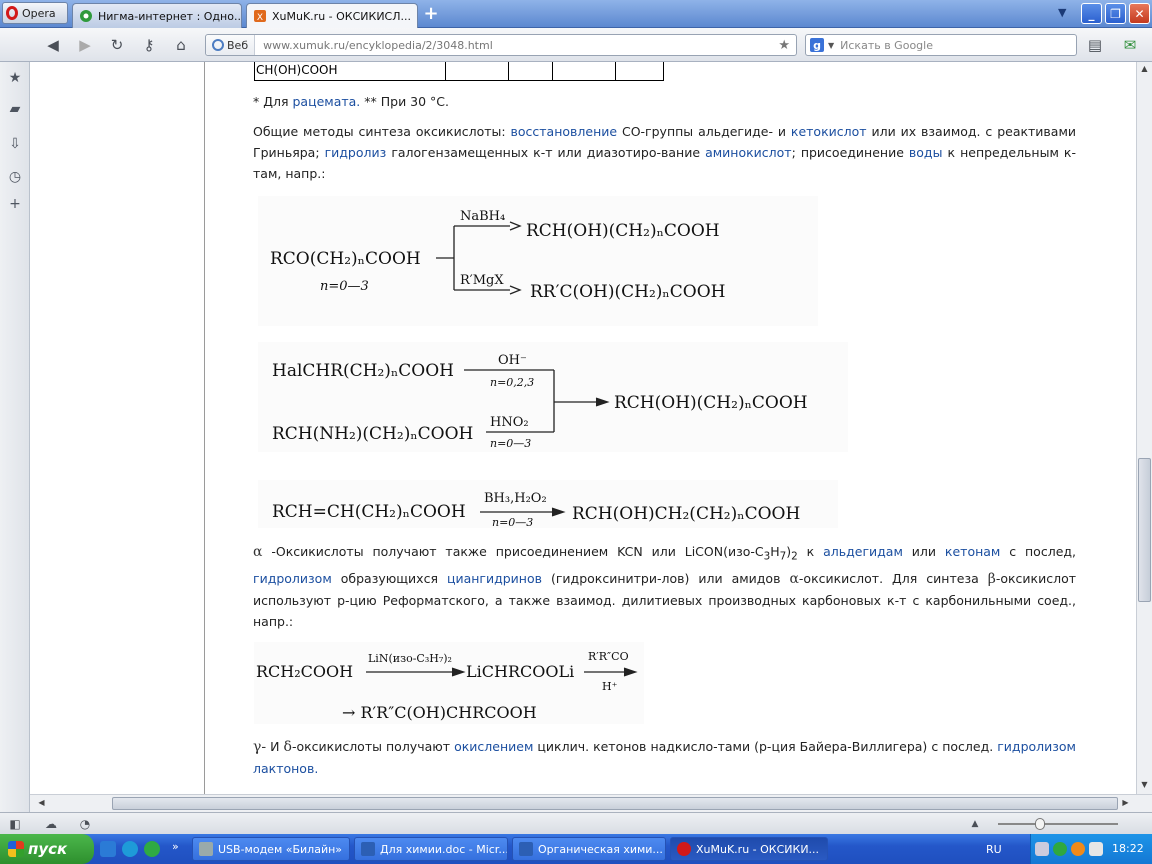 The width and height of the screenshot is (1152, 864). I want to click on opera-icon, so click(684, 849).